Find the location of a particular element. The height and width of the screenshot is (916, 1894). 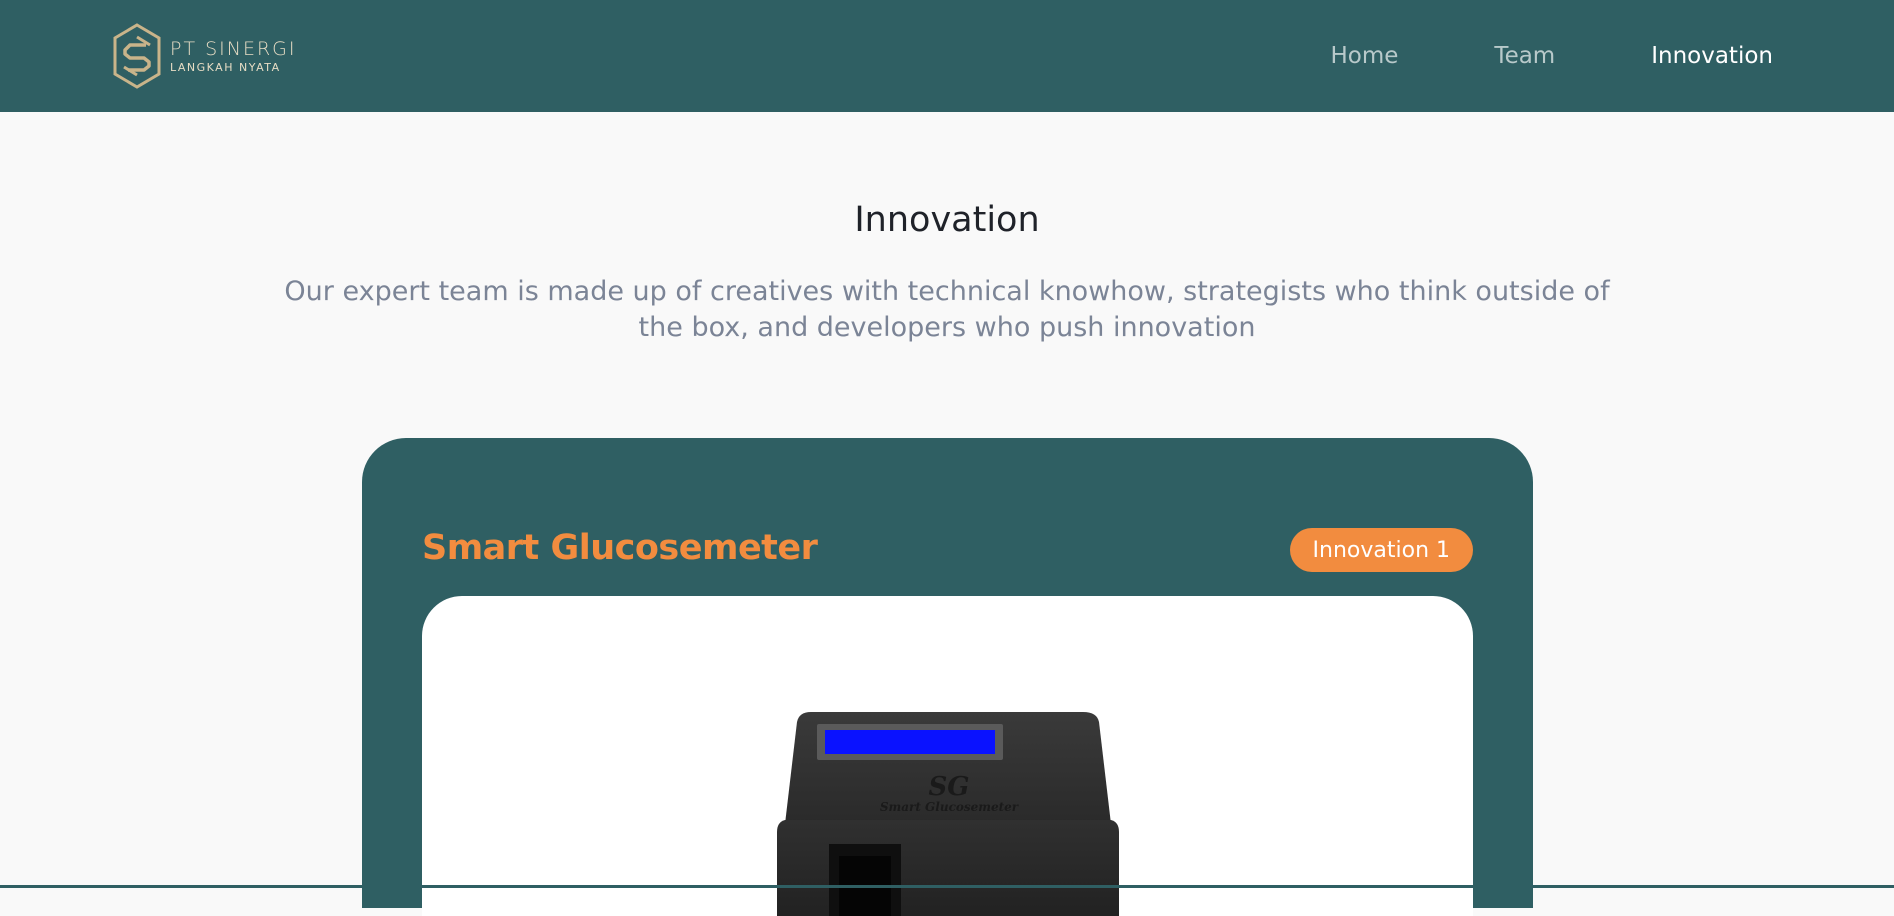

device-name-label: Smart Glucosemeter is located at coordinates (949, 807).